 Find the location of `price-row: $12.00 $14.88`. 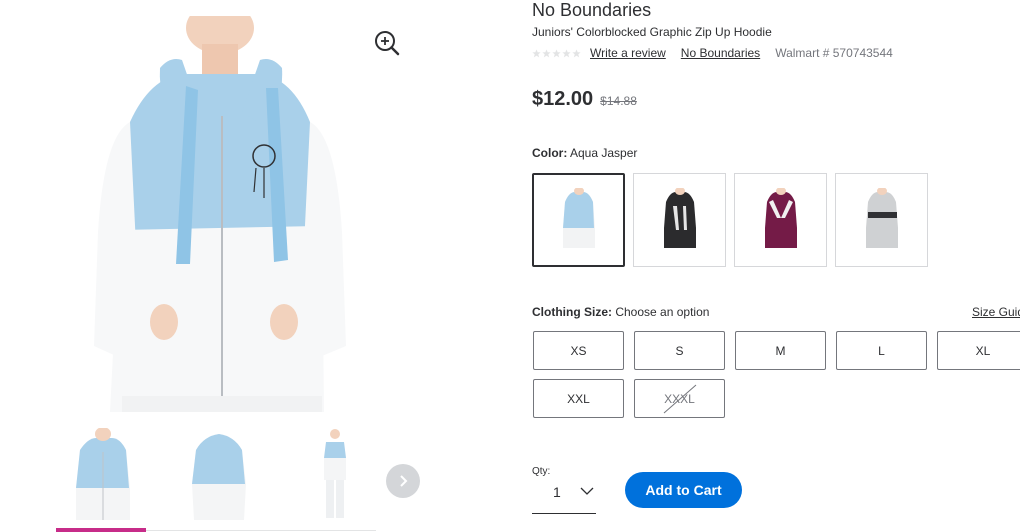

price-row: $12.00 $14.88 is located at coordinates (584, 99).